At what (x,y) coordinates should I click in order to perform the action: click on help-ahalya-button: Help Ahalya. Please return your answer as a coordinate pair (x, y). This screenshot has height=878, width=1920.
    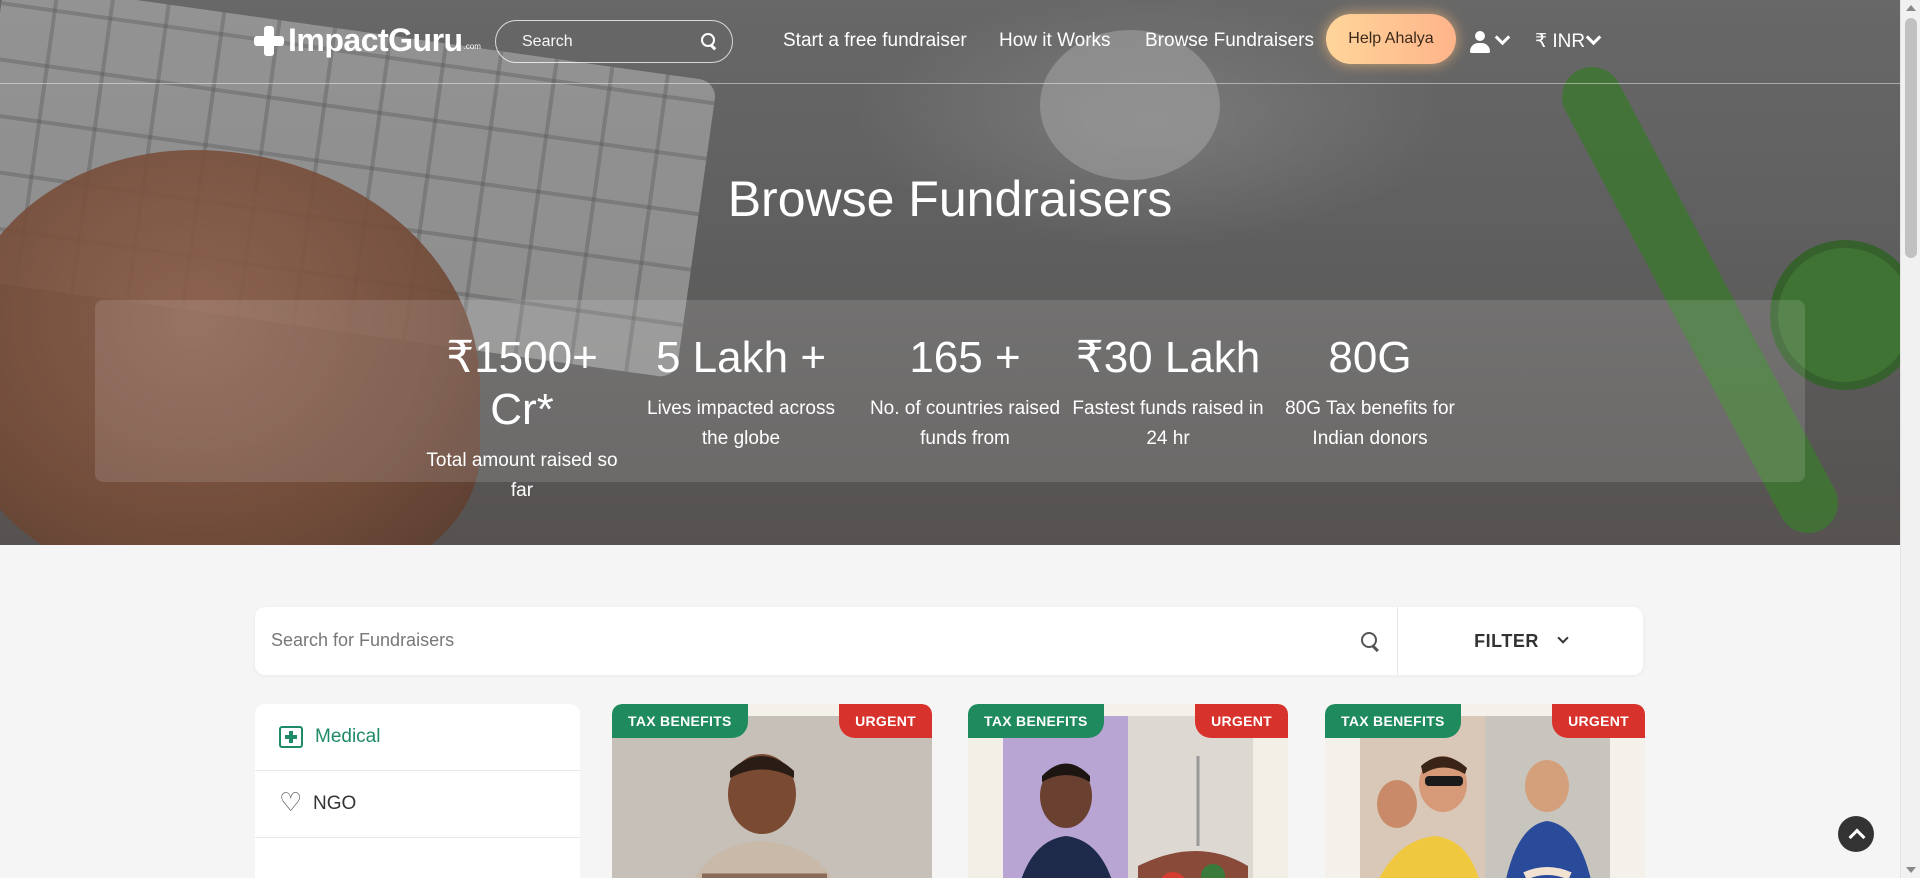
    Looking at the image, I should click on (1391, 39).